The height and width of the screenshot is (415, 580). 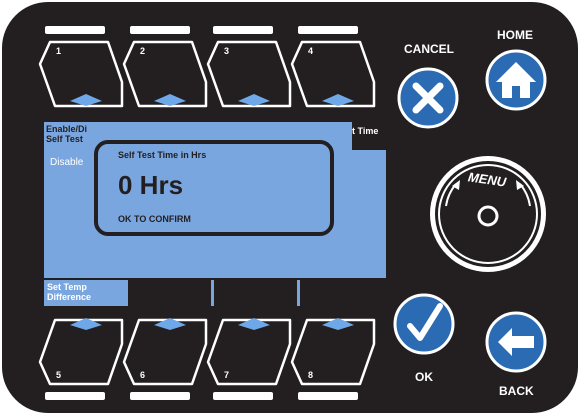 What do you see at coordinates (428, 98) in the screenshot?
I see `cancel-button` at bounding box center [428, 98].